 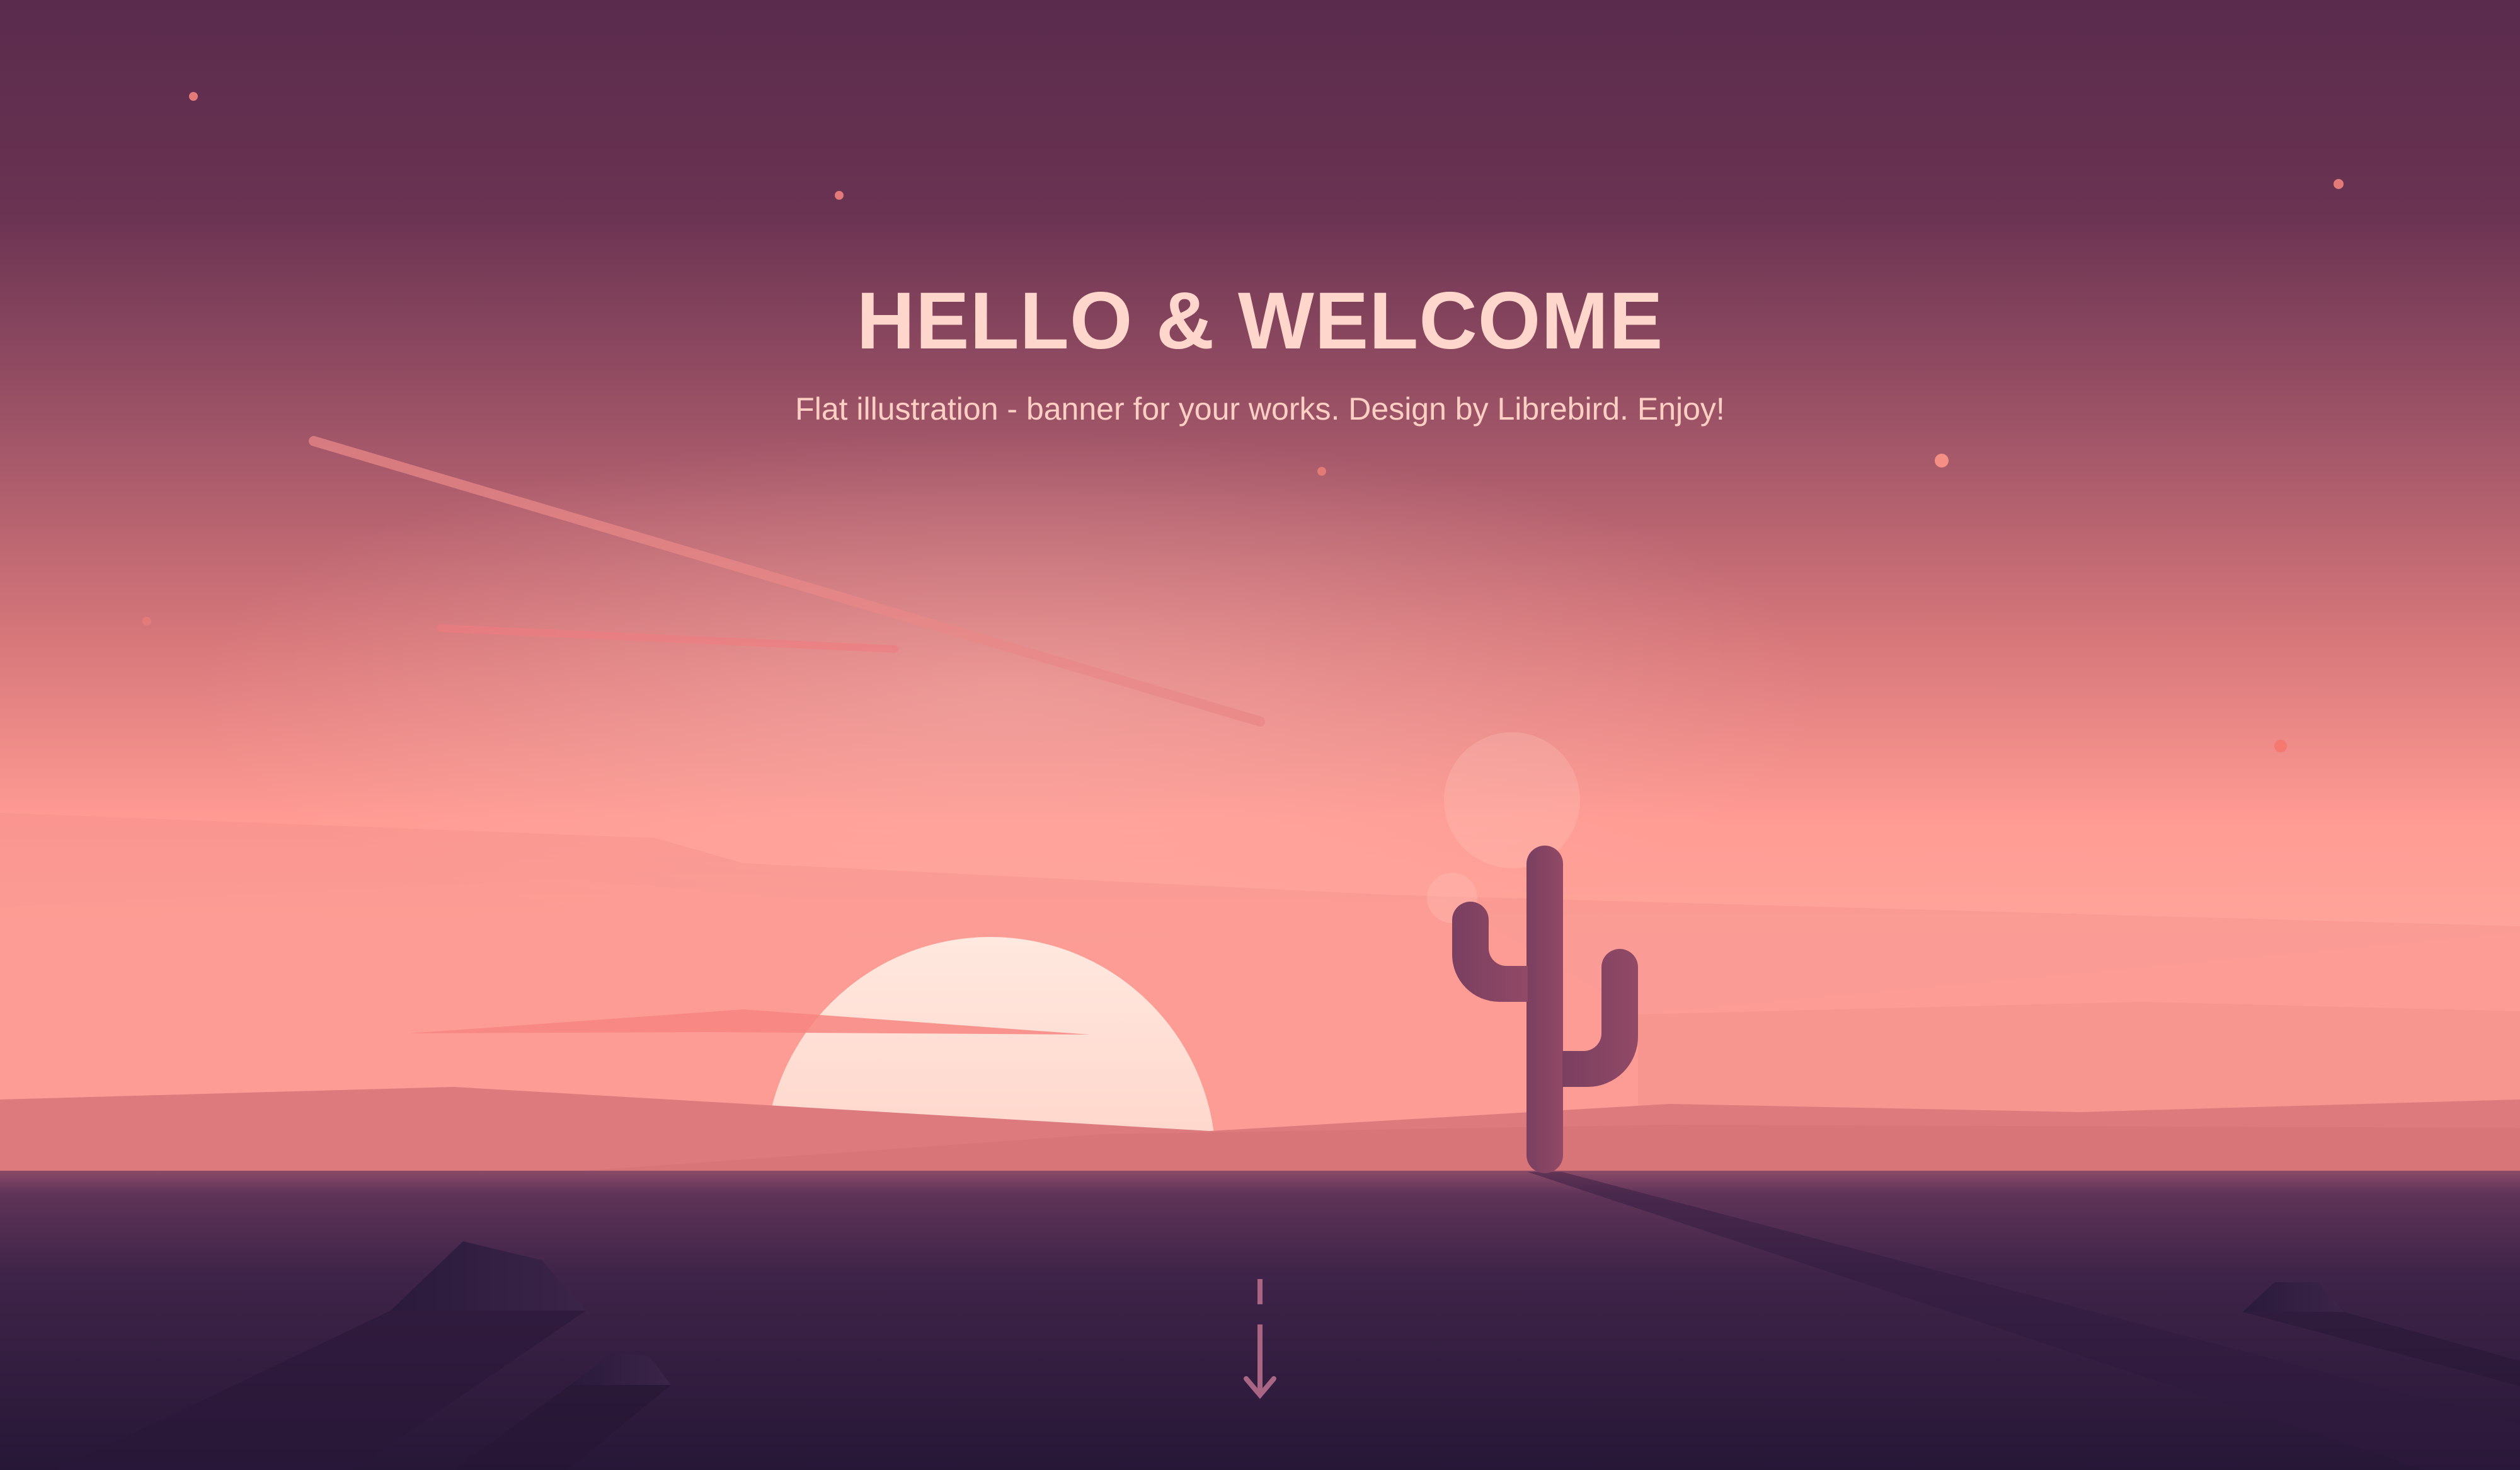 What do you see at coordinates (1260, 1339) in the screenshot?
I see `arrow-down-icon` at bounding box center [1260, 1339].